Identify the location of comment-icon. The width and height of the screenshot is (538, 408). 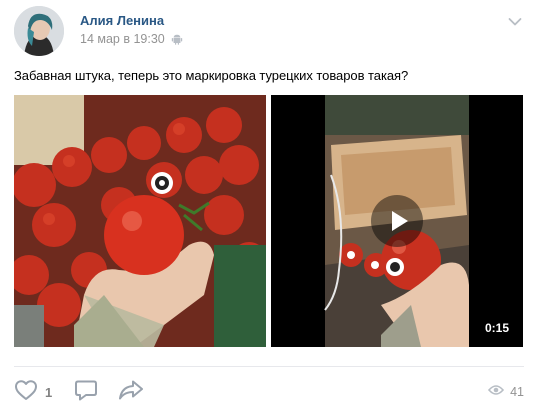
(86, 392).